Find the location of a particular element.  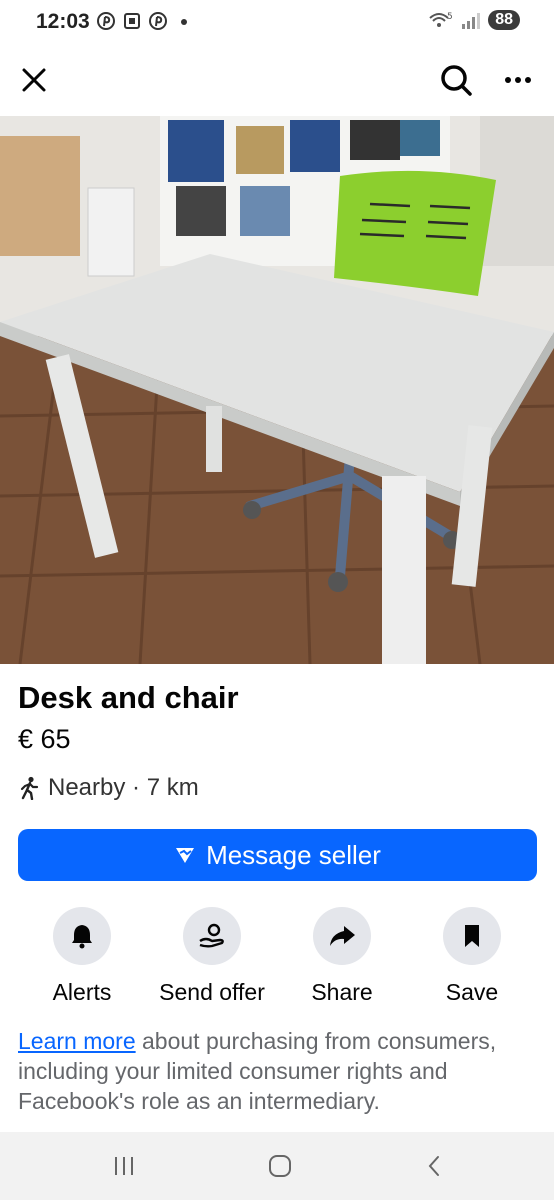

recent-apps-button is located at coordinates (124, 1166).